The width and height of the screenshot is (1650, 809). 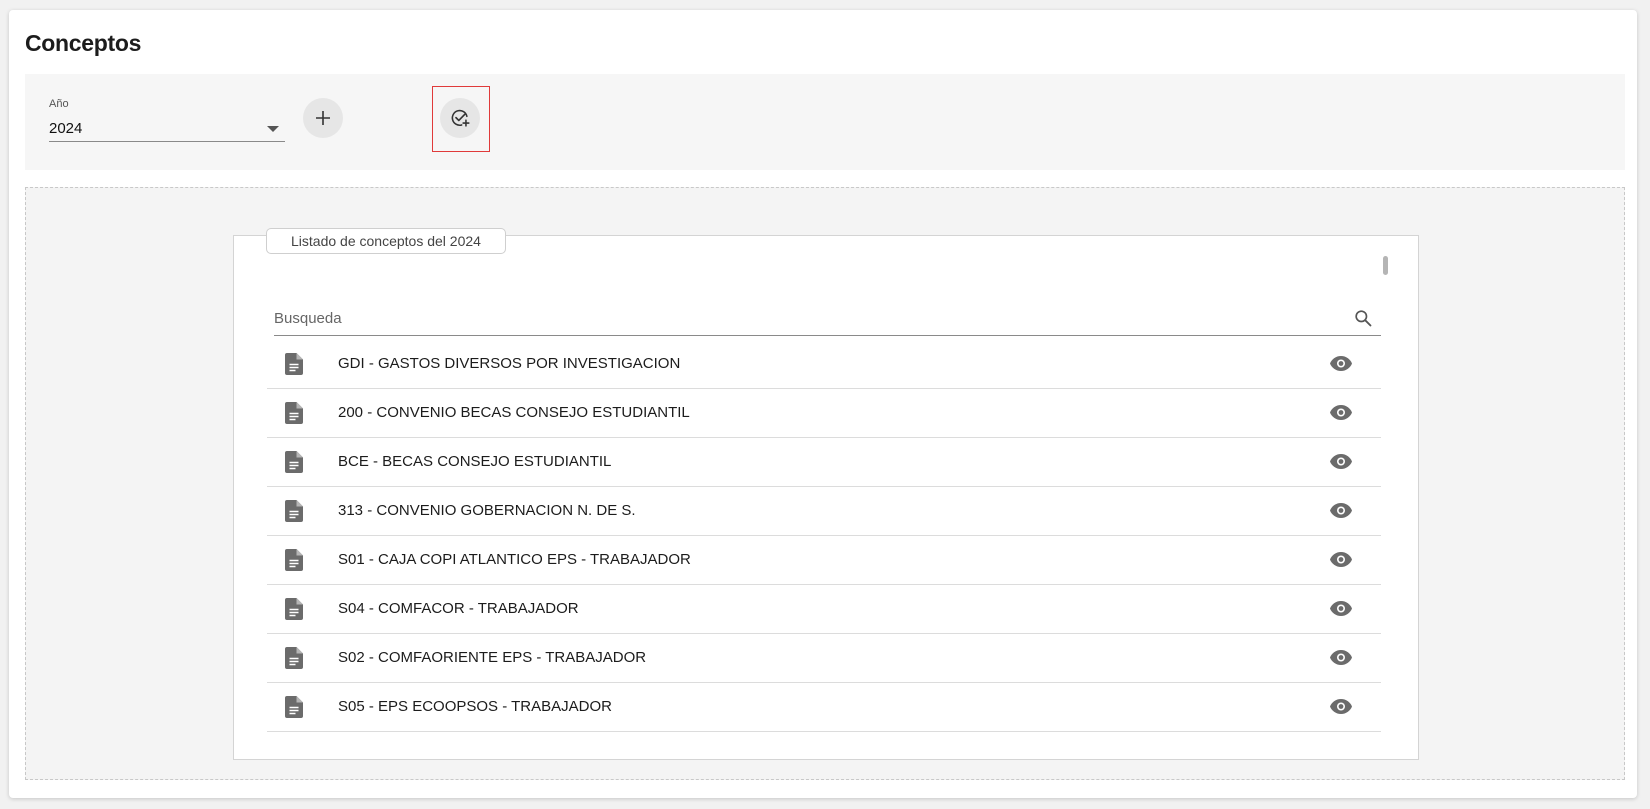 What do you see at coordinates (509, 363) in the screenshot?
I see `list-item-label: GDI - GASTOS DIVERSOS POR INVESTIGACION` at bounding box center [509, 363].